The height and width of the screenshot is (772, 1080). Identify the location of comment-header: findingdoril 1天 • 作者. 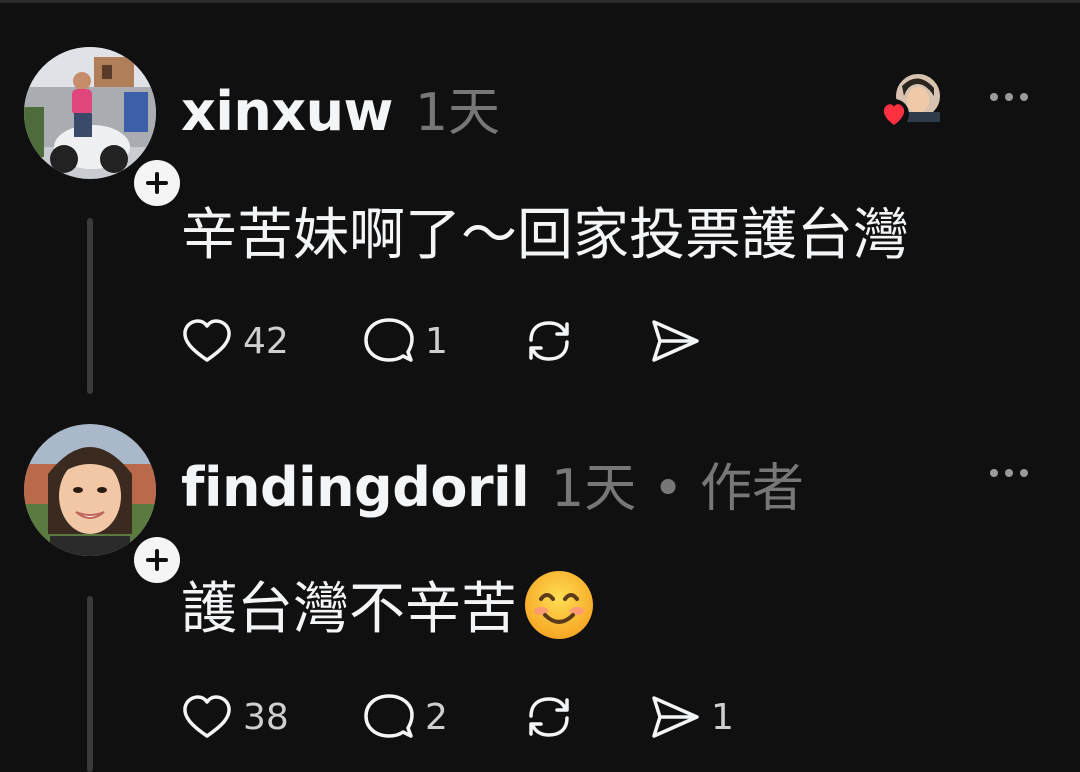
(492, 483).